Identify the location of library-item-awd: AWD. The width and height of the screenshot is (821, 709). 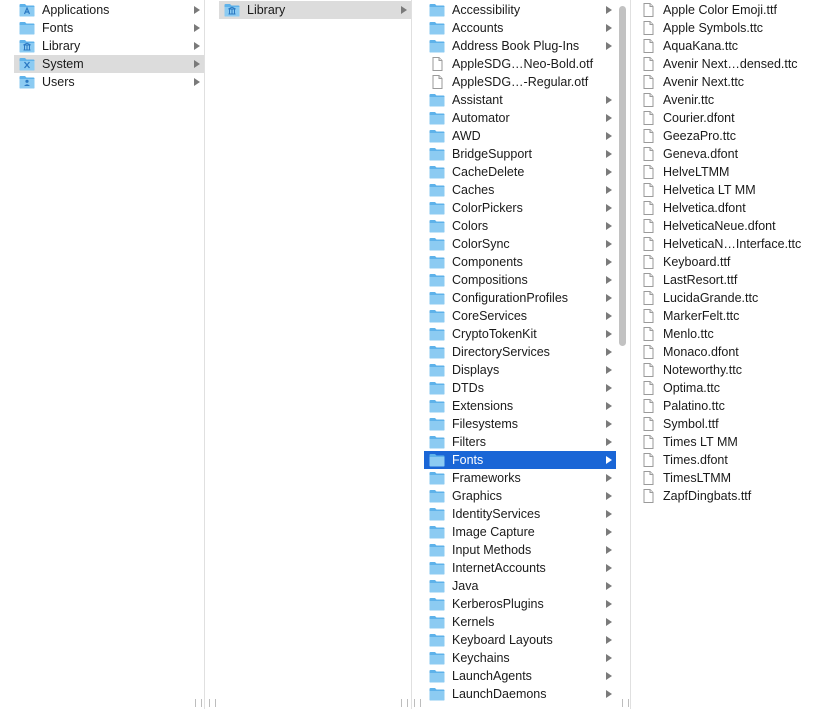
(520, 136).